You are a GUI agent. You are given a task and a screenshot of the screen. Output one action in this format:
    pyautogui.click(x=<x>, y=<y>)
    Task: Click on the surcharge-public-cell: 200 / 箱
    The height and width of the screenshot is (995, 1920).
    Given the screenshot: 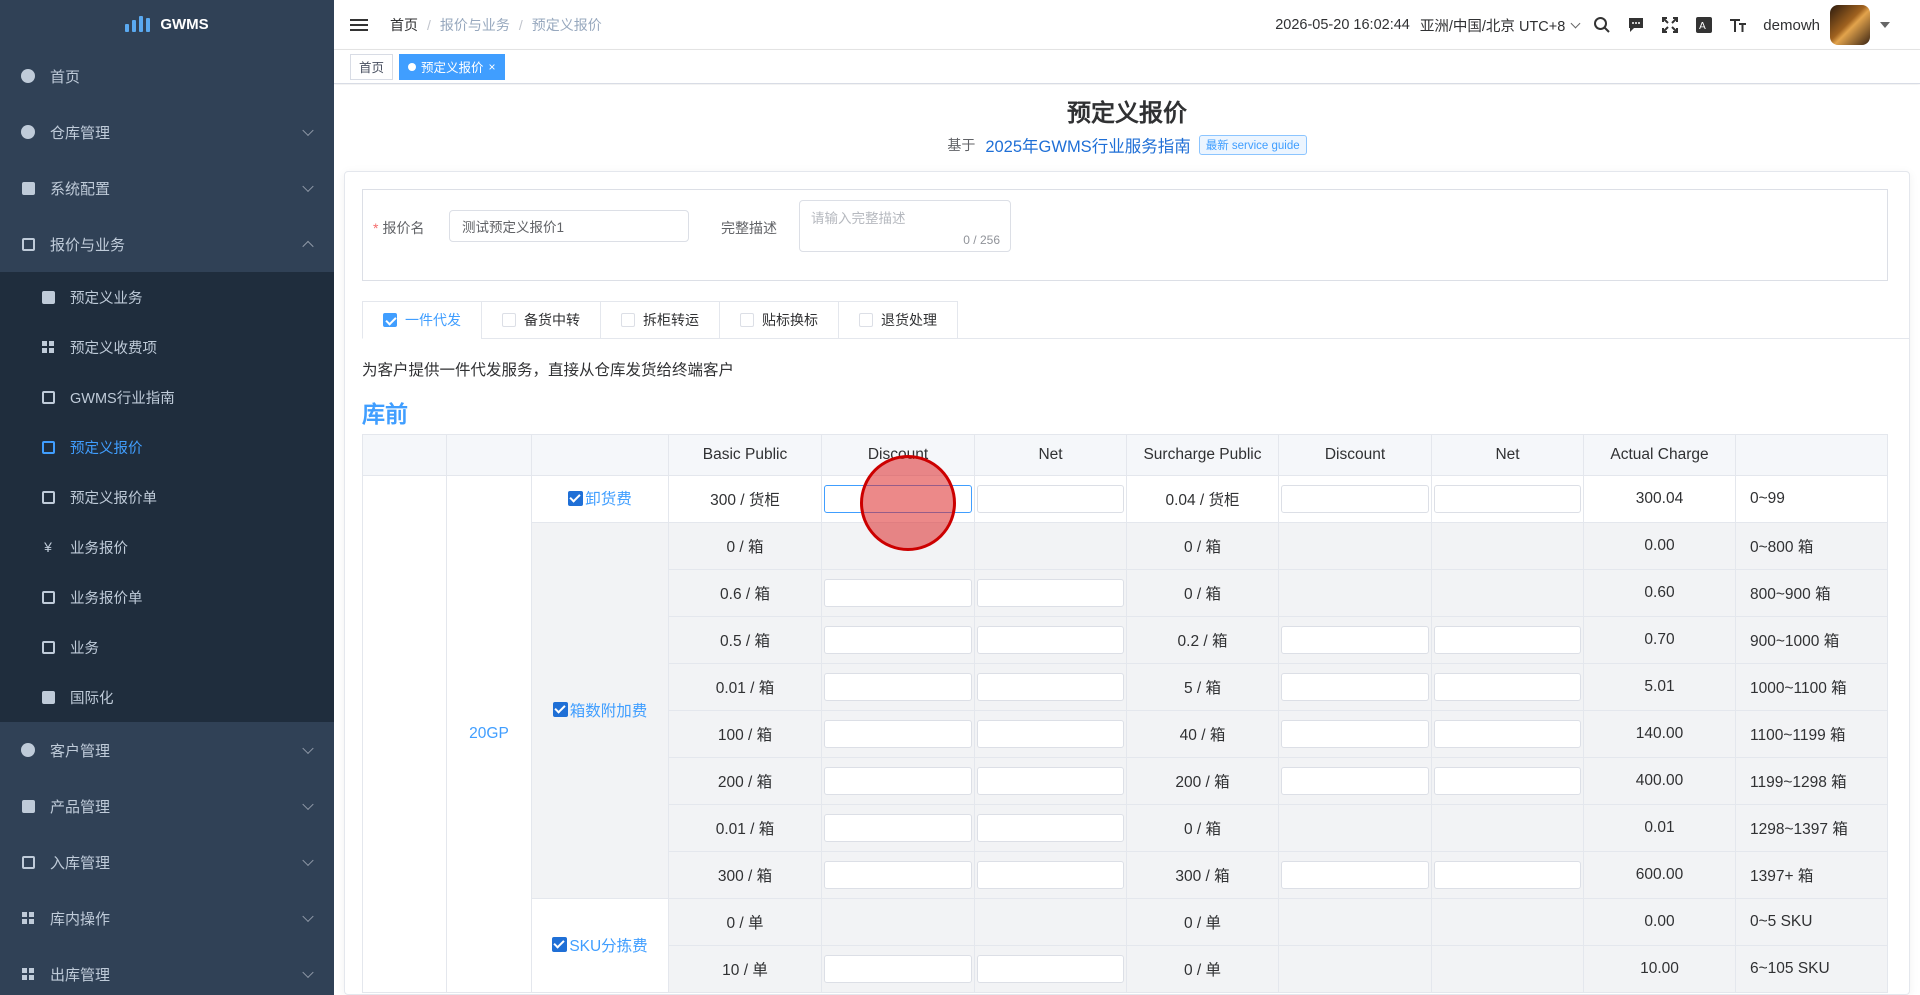 What is the action you would take?
    pyautogui.click(x=1202, y=781)
    